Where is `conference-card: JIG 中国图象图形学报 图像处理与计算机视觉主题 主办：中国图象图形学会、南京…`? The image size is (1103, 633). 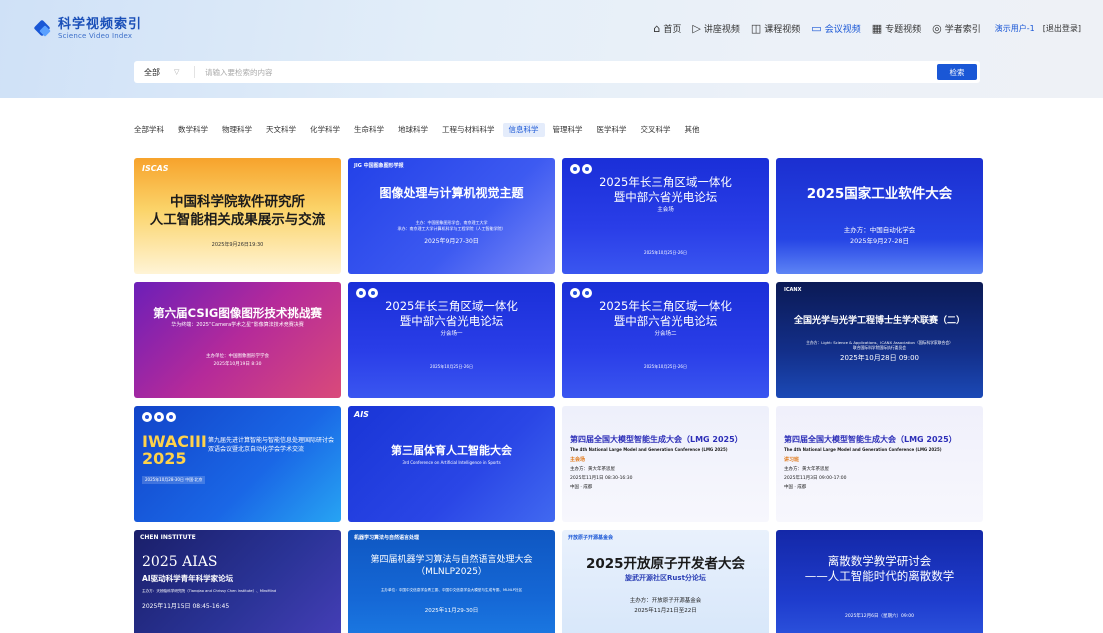
conference-card: JIG 中国图象图形学报 图像处理与计算机视觉主题 主办：中国图象图形学会、南京… is located at coordinates (451, 216).